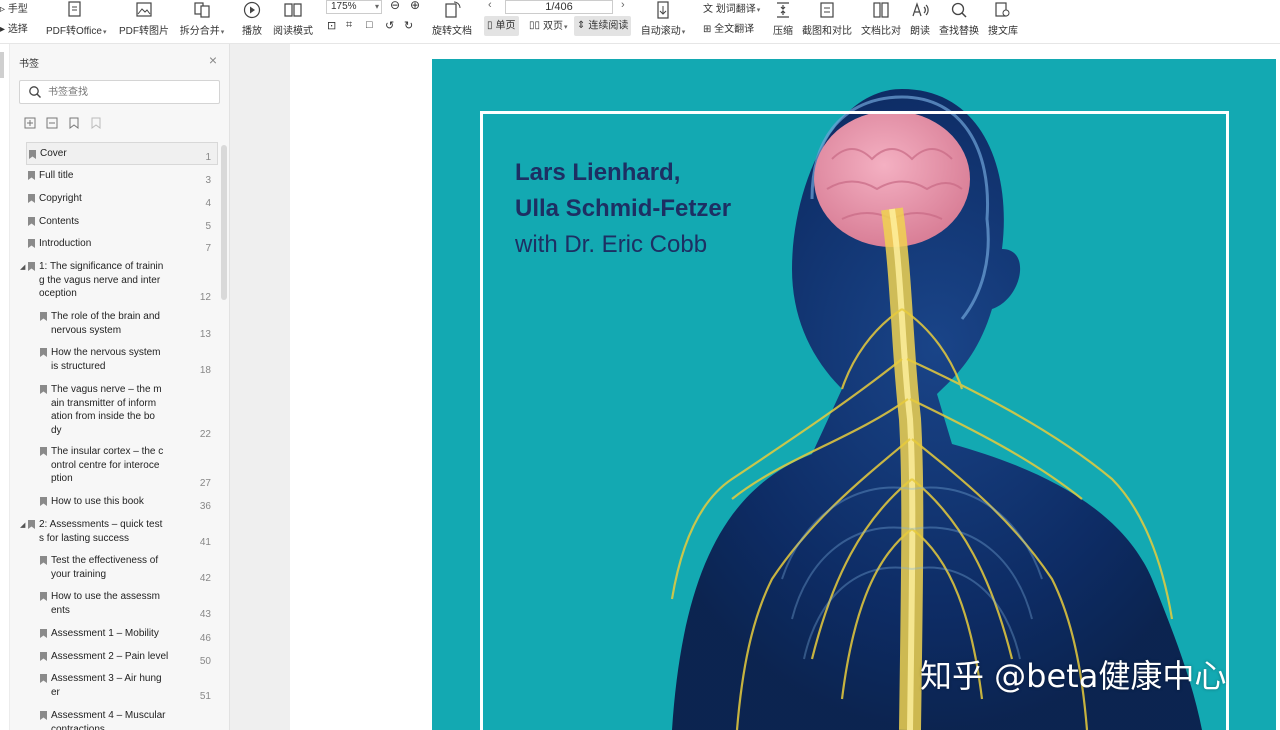 This screenshot has height=730, width=1280. Describe the element at coordinates (920, 22) in the screenshot. I see `read-aloud-button: 朗读` at that location.